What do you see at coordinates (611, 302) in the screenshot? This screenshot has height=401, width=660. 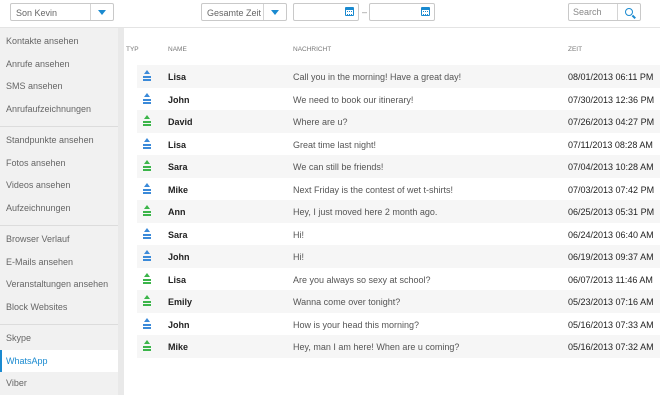 I see `message-time: 05/23/2013 07:16 AM` at bounding box center [611, 302].